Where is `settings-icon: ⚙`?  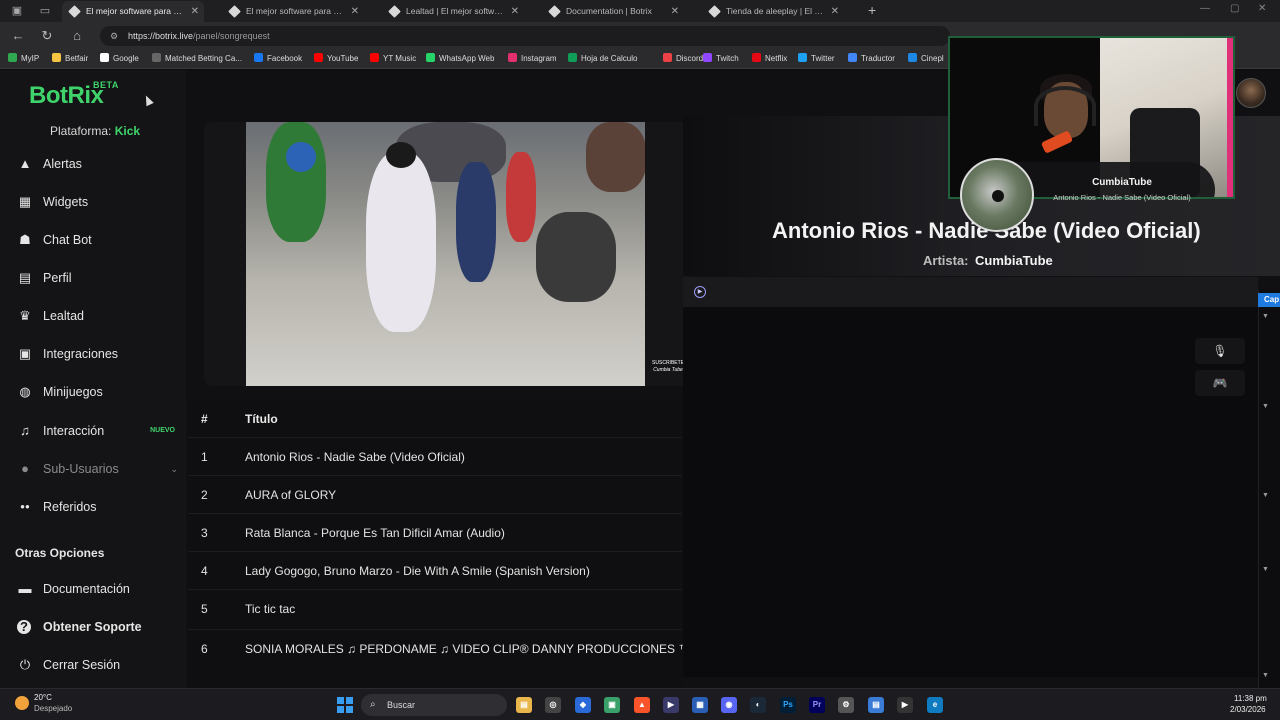 settings-icon: ⚙ is located at coordinates (846, 705).